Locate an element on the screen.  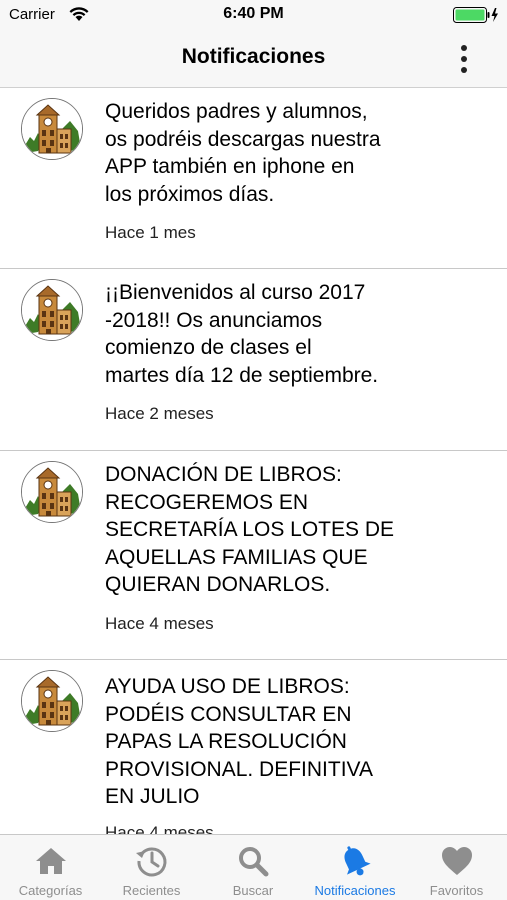
page-title: Notificaciones is located at coordinates (253, 56).